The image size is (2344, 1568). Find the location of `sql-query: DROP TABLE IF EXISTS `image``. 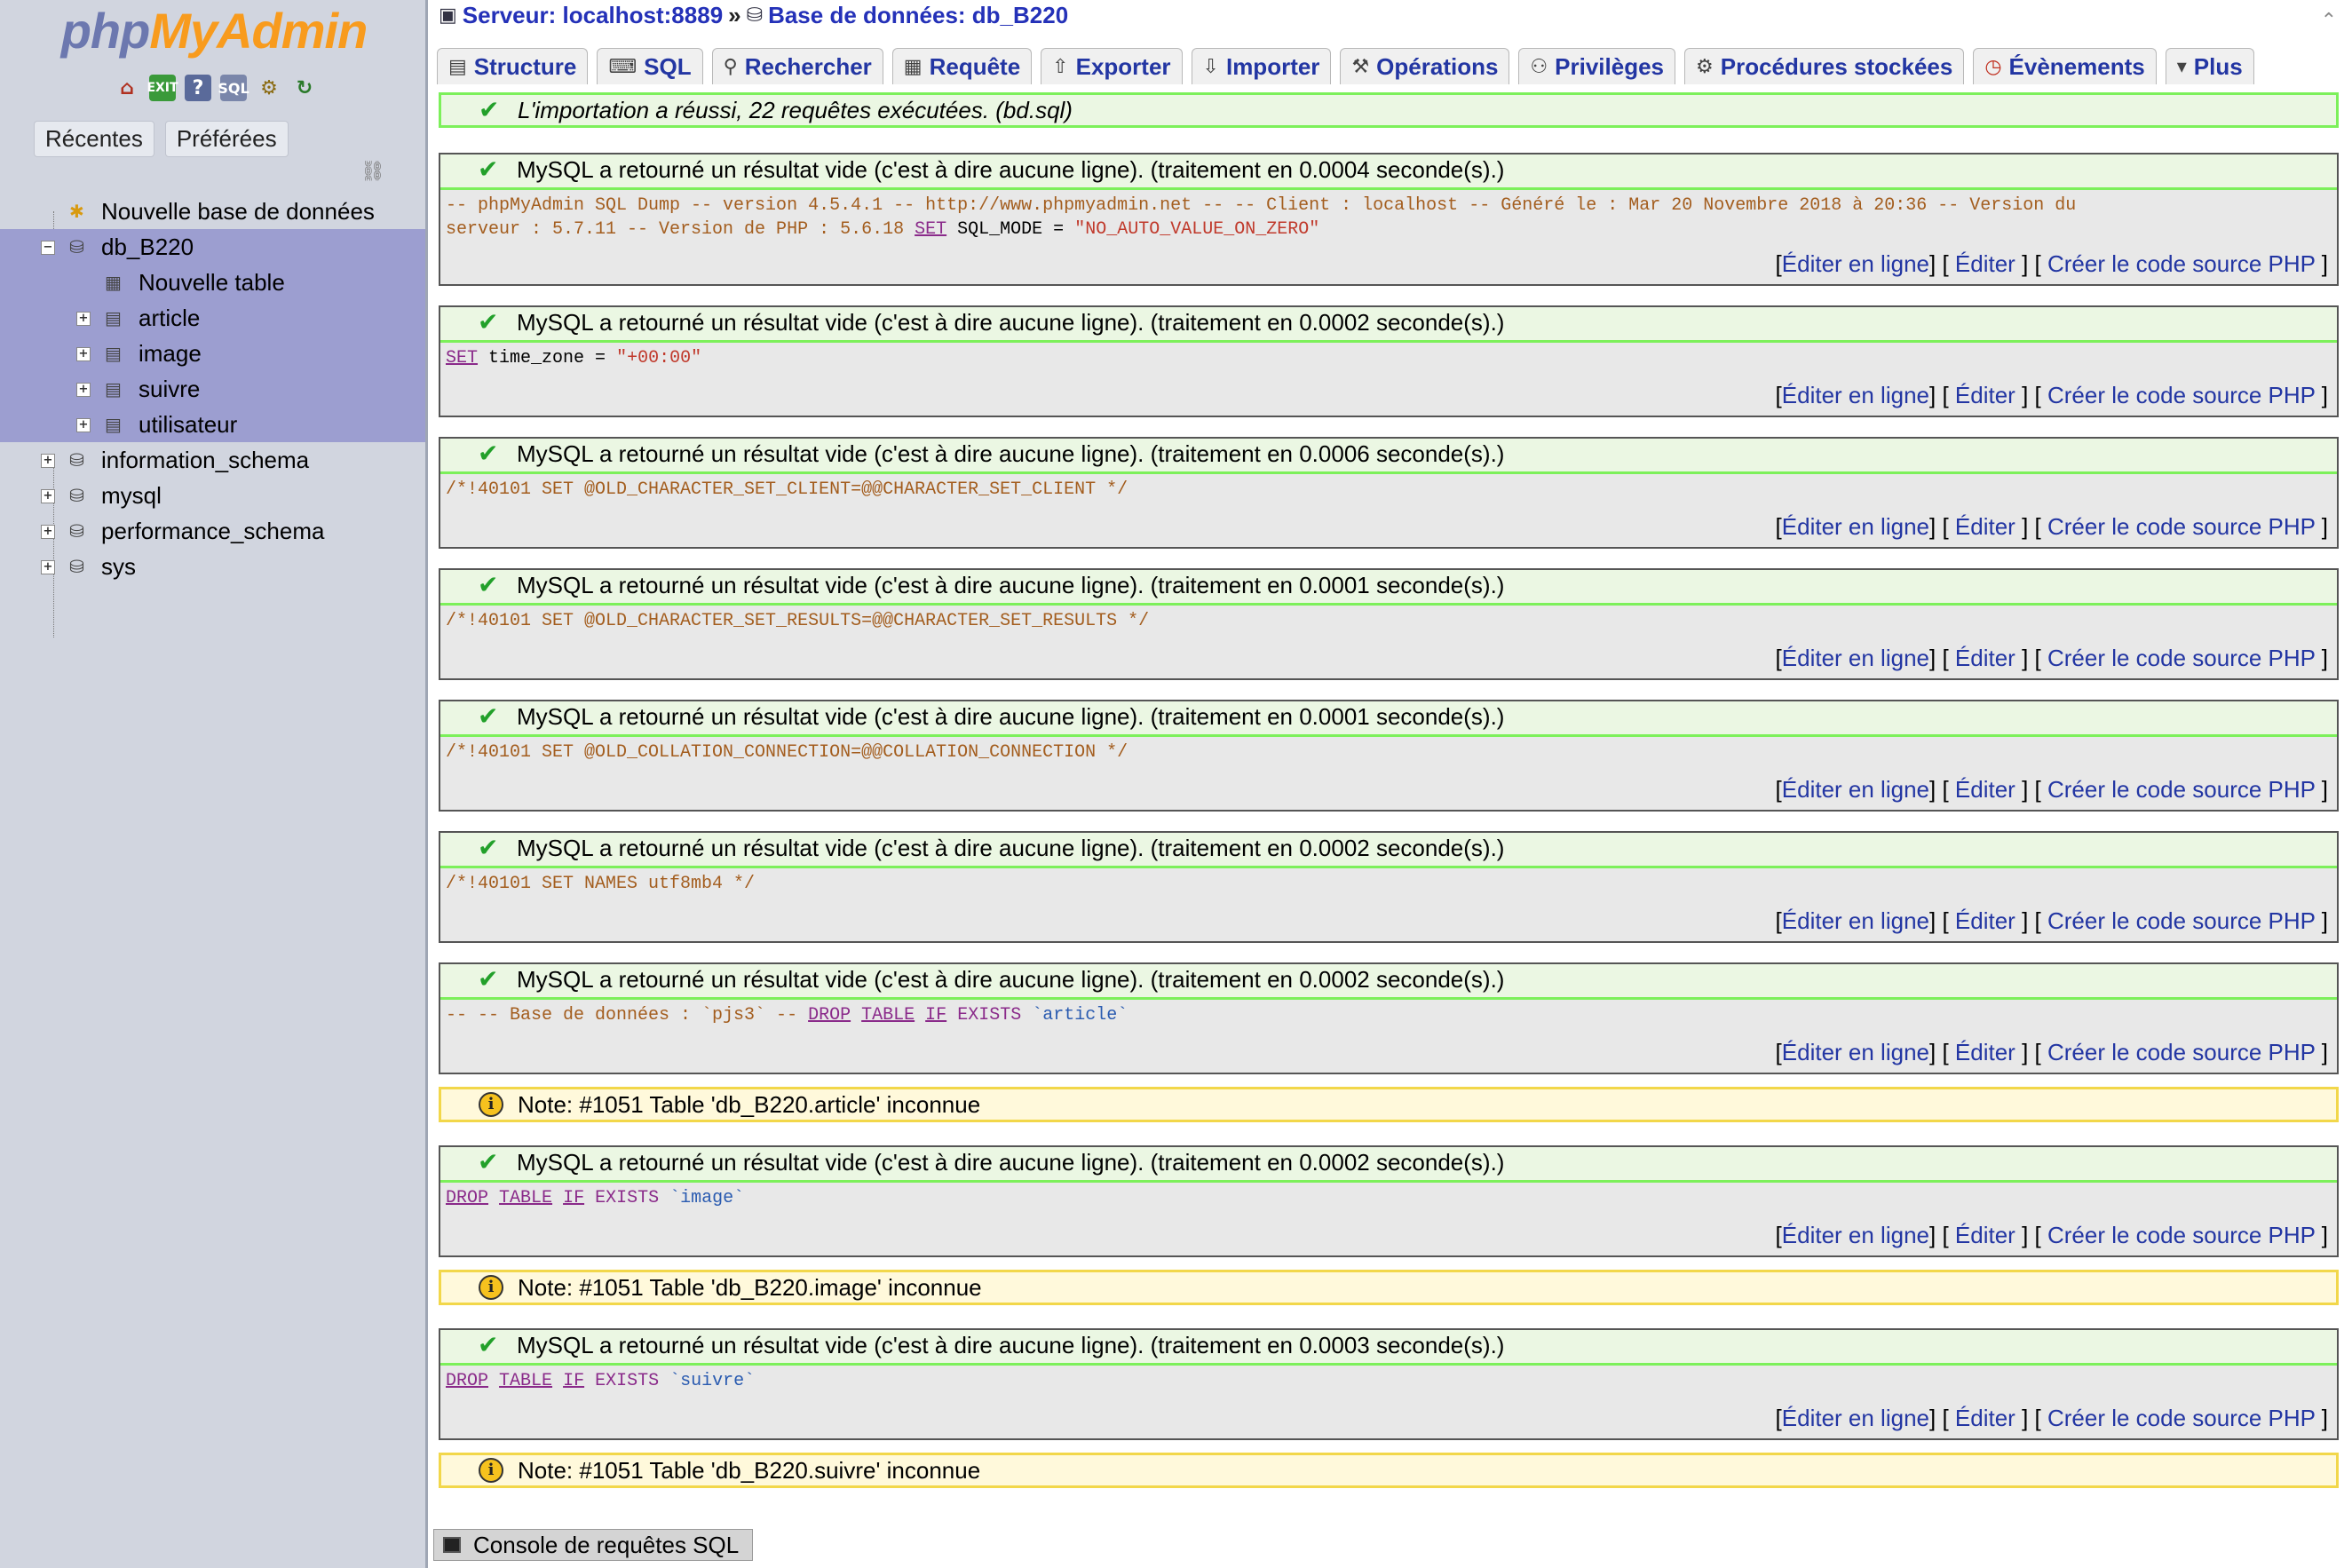

sql-query: DROP TABLE IF EXISTS `image` is located at coordinates (1389, 1200).